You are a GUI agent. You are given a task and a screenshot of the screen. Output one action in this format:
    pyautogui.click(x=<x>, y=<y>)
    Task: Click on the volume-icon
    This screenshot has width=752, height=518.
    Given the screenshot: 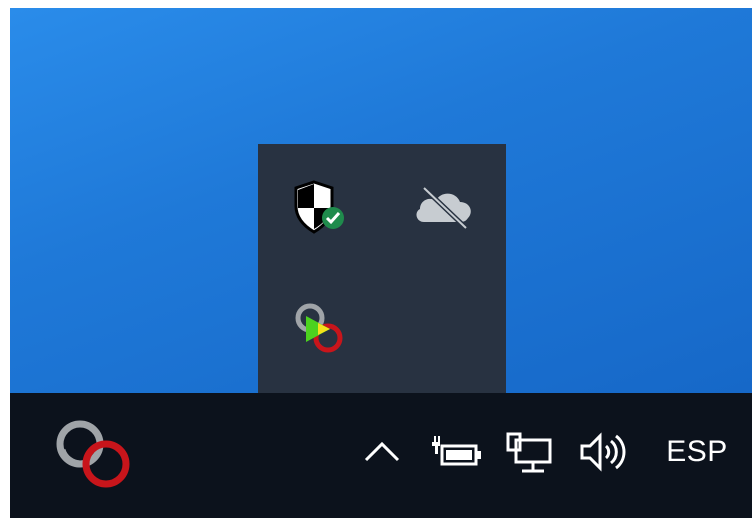 What is the action you would take?
    pyautogui.click(x=603, y=452)
    